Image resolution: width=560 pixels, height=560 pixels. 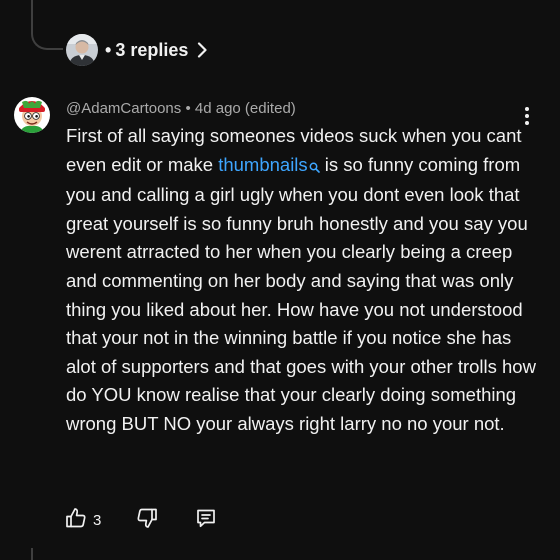 What do you see at coordinates (82, 50) in the screenshot?
I see `reply-avatar` at bounding box center [82, 50].